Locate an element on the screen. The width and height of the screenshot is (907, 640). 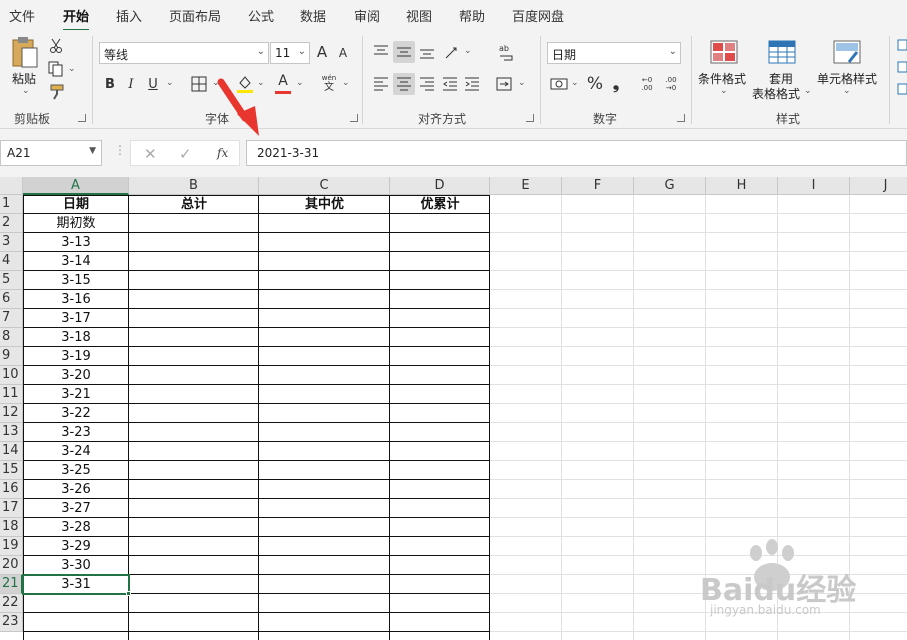
date-cell: 3-20 is located at coordinates (76, 375).